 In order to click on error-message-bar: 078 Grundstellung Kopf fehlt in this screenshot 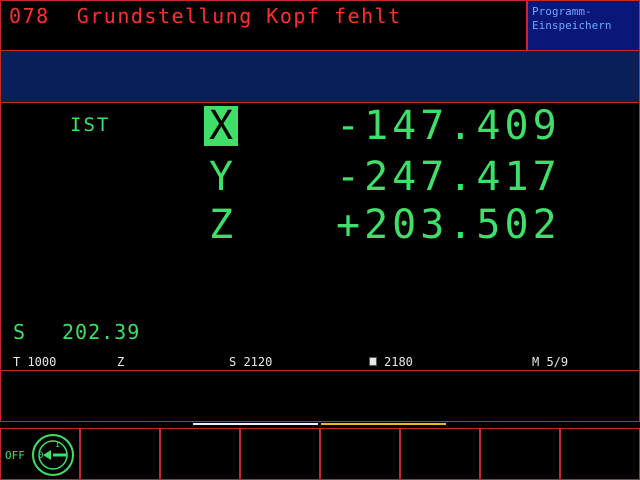, I will do `click(263, 25)`.